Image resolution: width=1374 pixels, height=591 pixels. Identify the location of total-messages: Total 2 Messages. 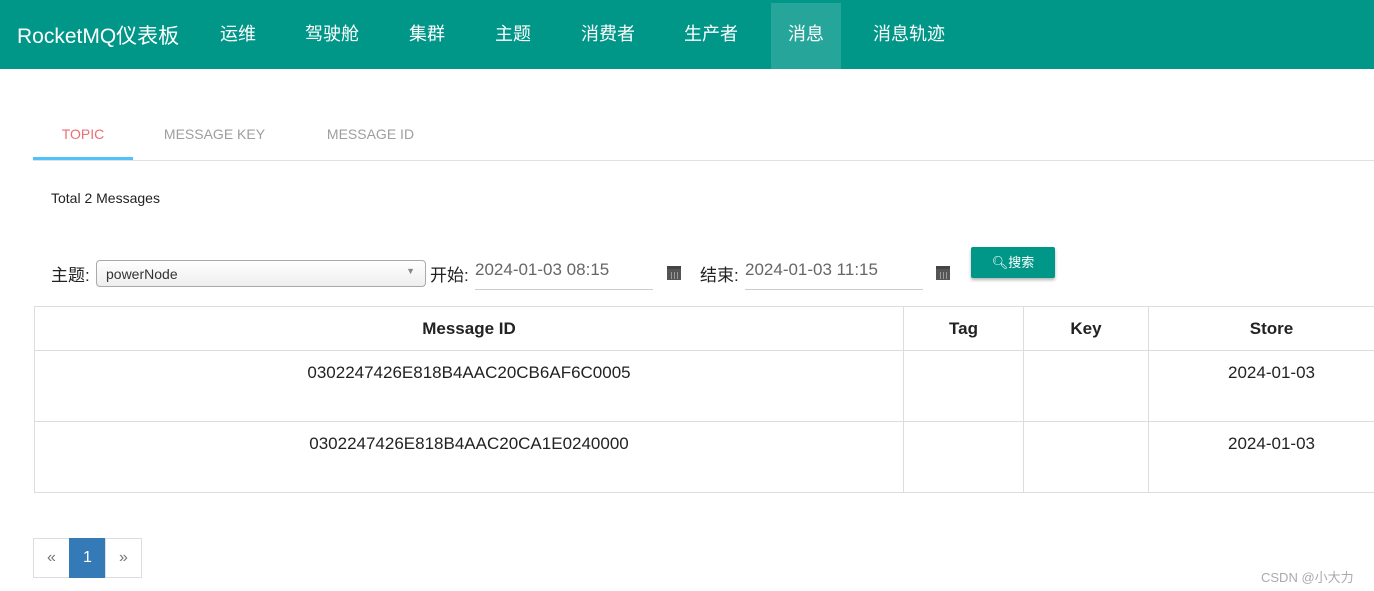
(105, 198).